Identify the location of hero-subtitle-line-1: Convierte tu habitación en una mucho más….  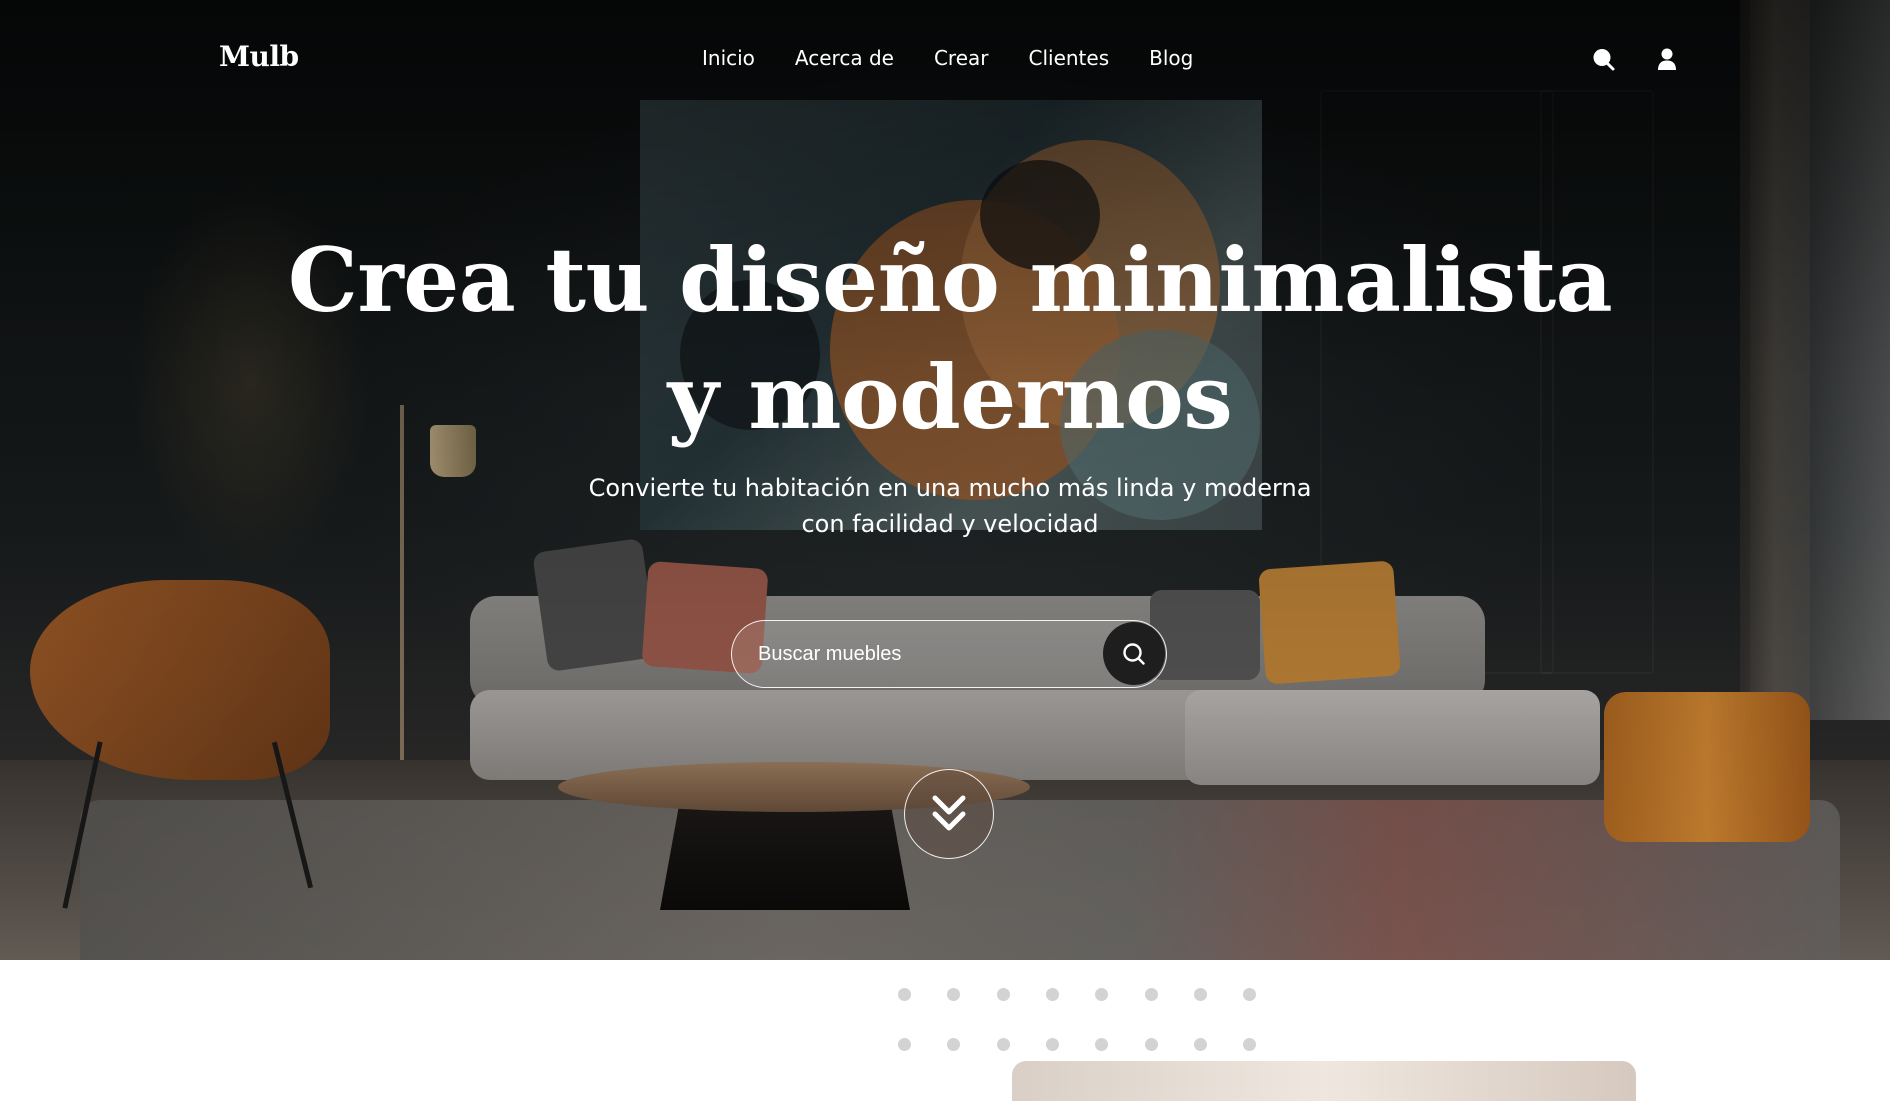
(950, 488).